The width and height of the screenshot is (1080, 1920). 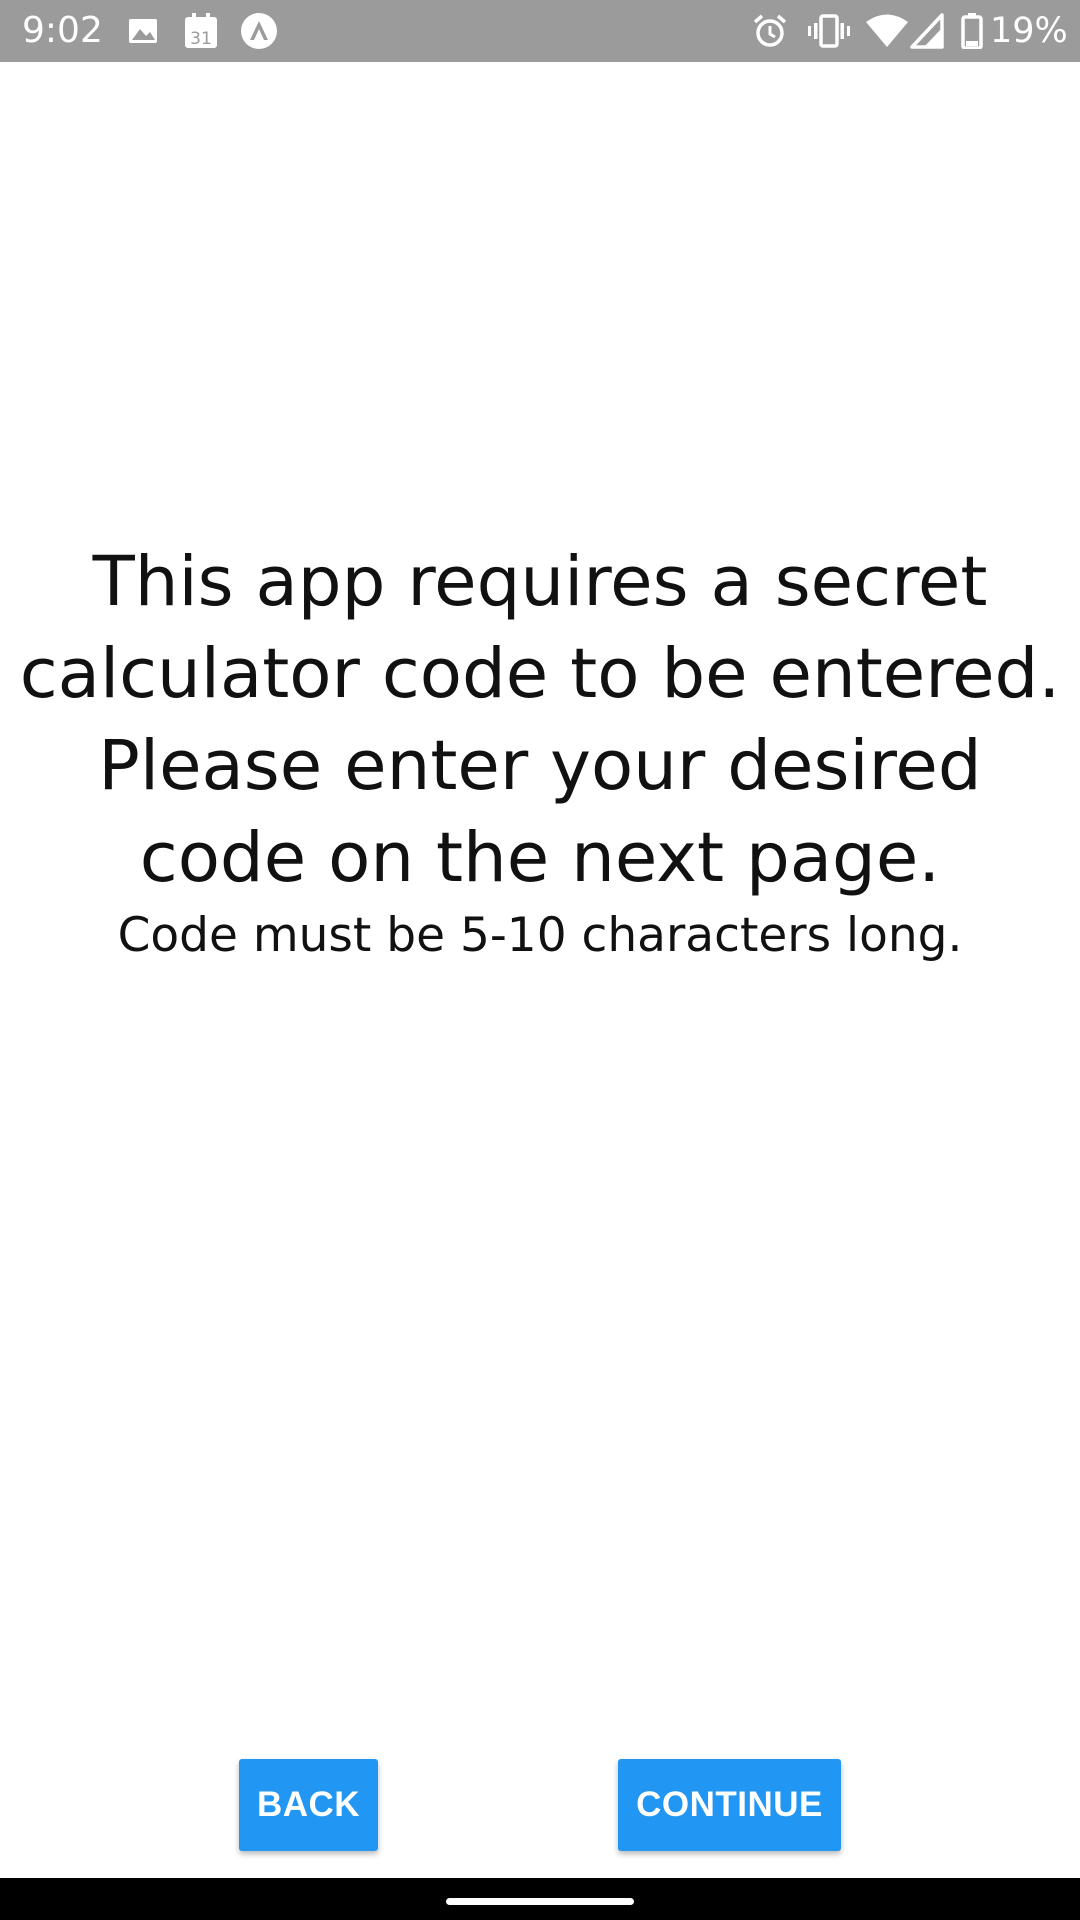 What do you see at coordinates (540, 1901) in the screenshot?
I see `home-indicator` at bounding box center [540, 1901].